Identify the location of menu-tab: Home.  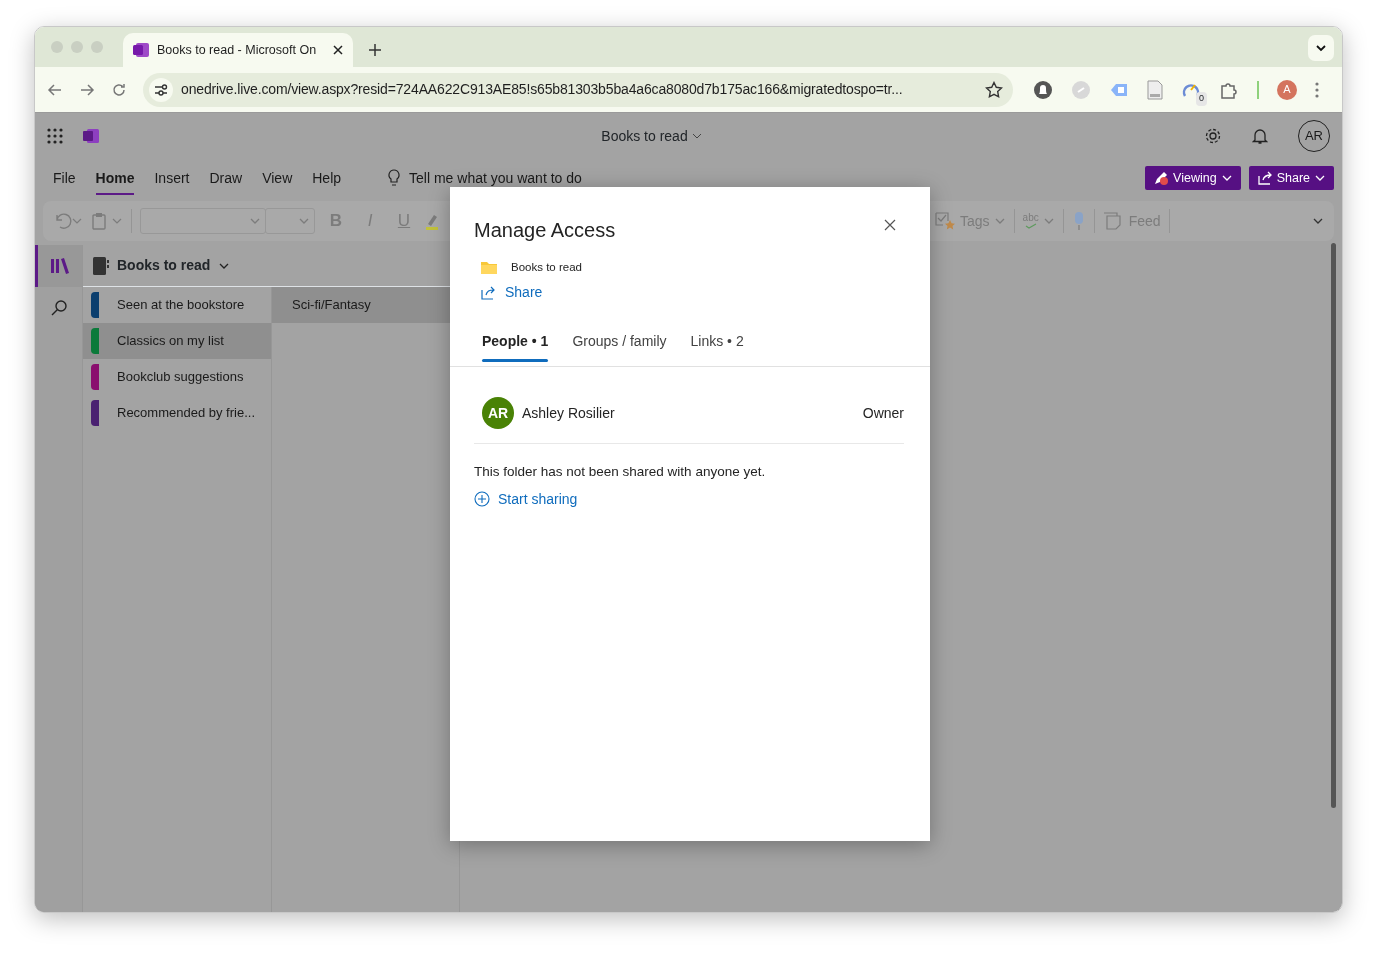
(115, 178).